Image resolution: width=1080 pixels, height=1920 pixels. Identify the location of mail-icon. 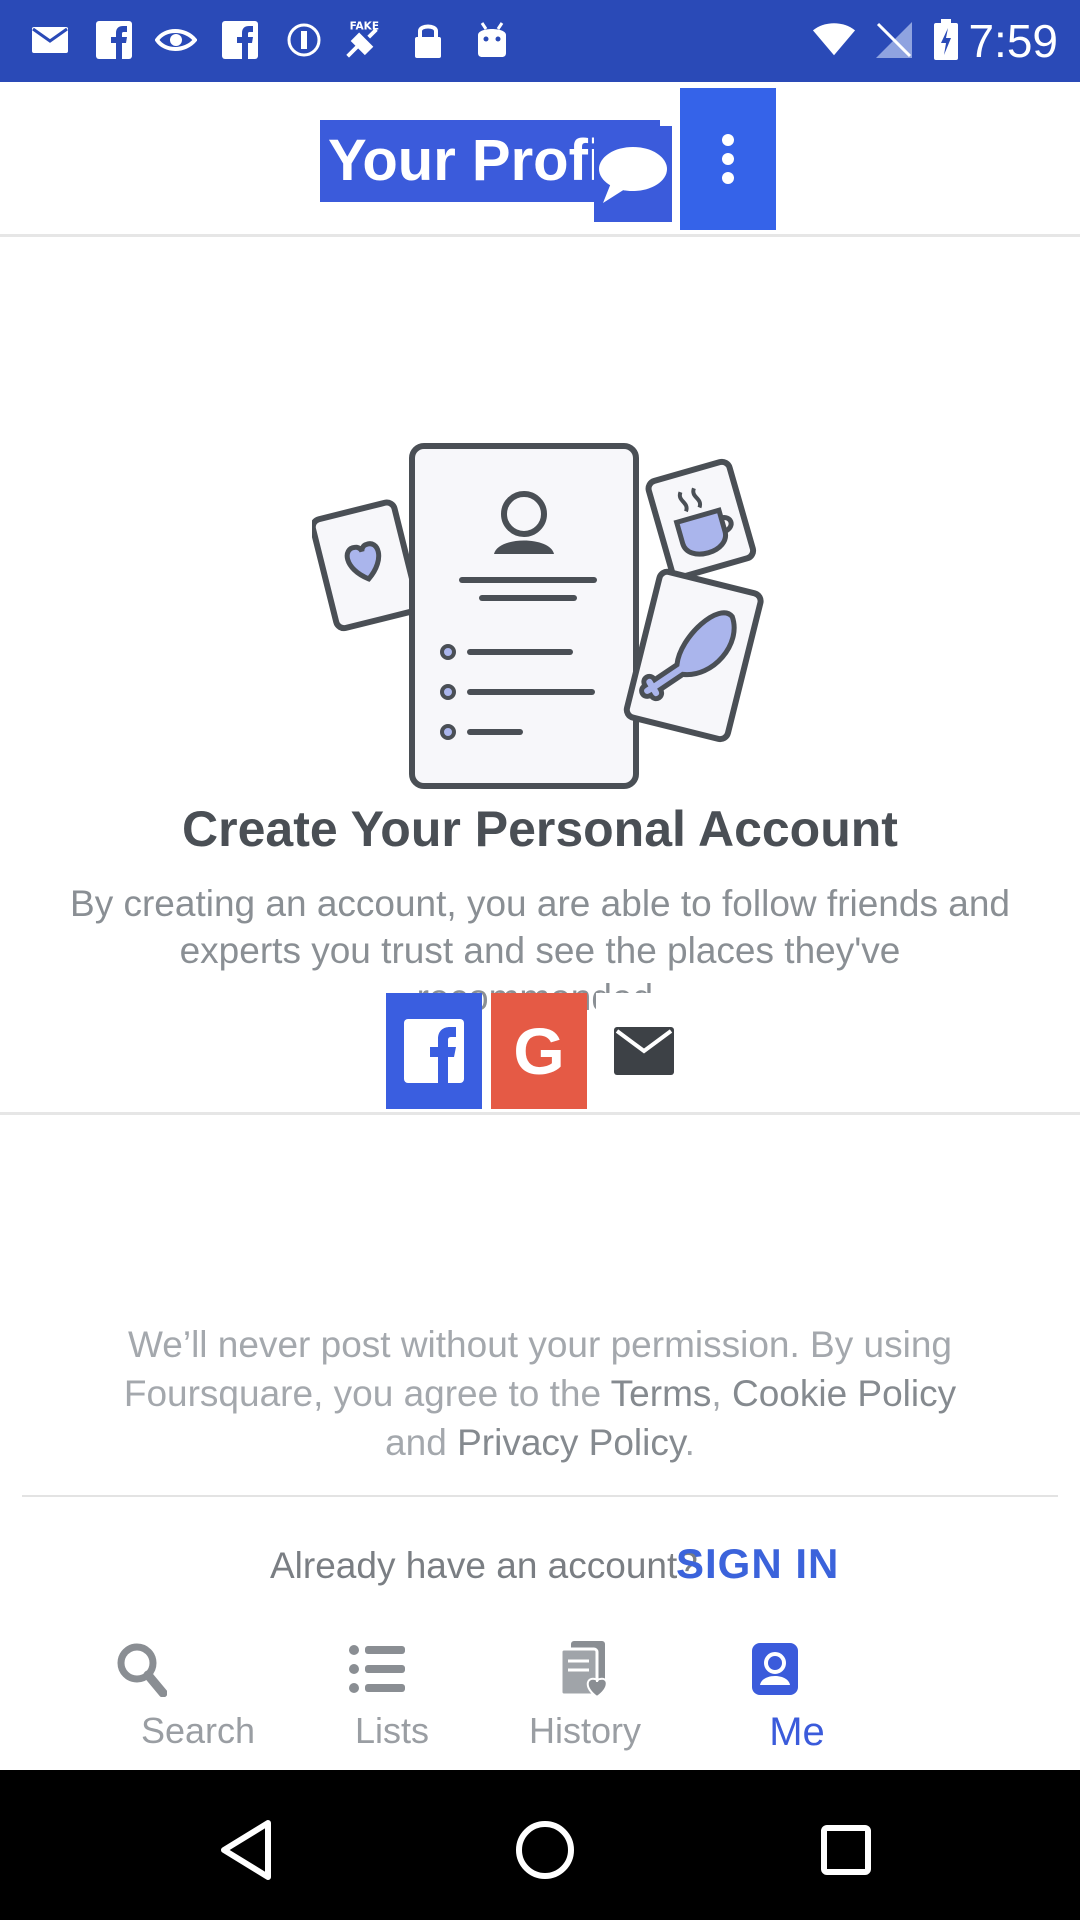
(50, 40).